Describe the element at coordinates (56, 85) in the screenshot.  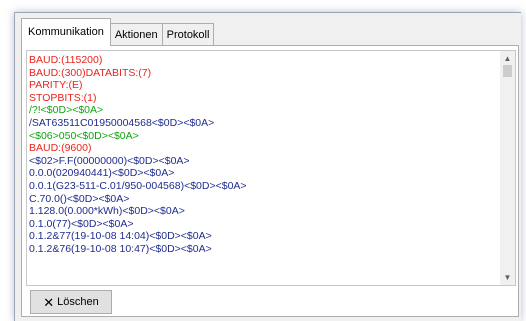
I see `log-line: PARITY:(E)` at that location.